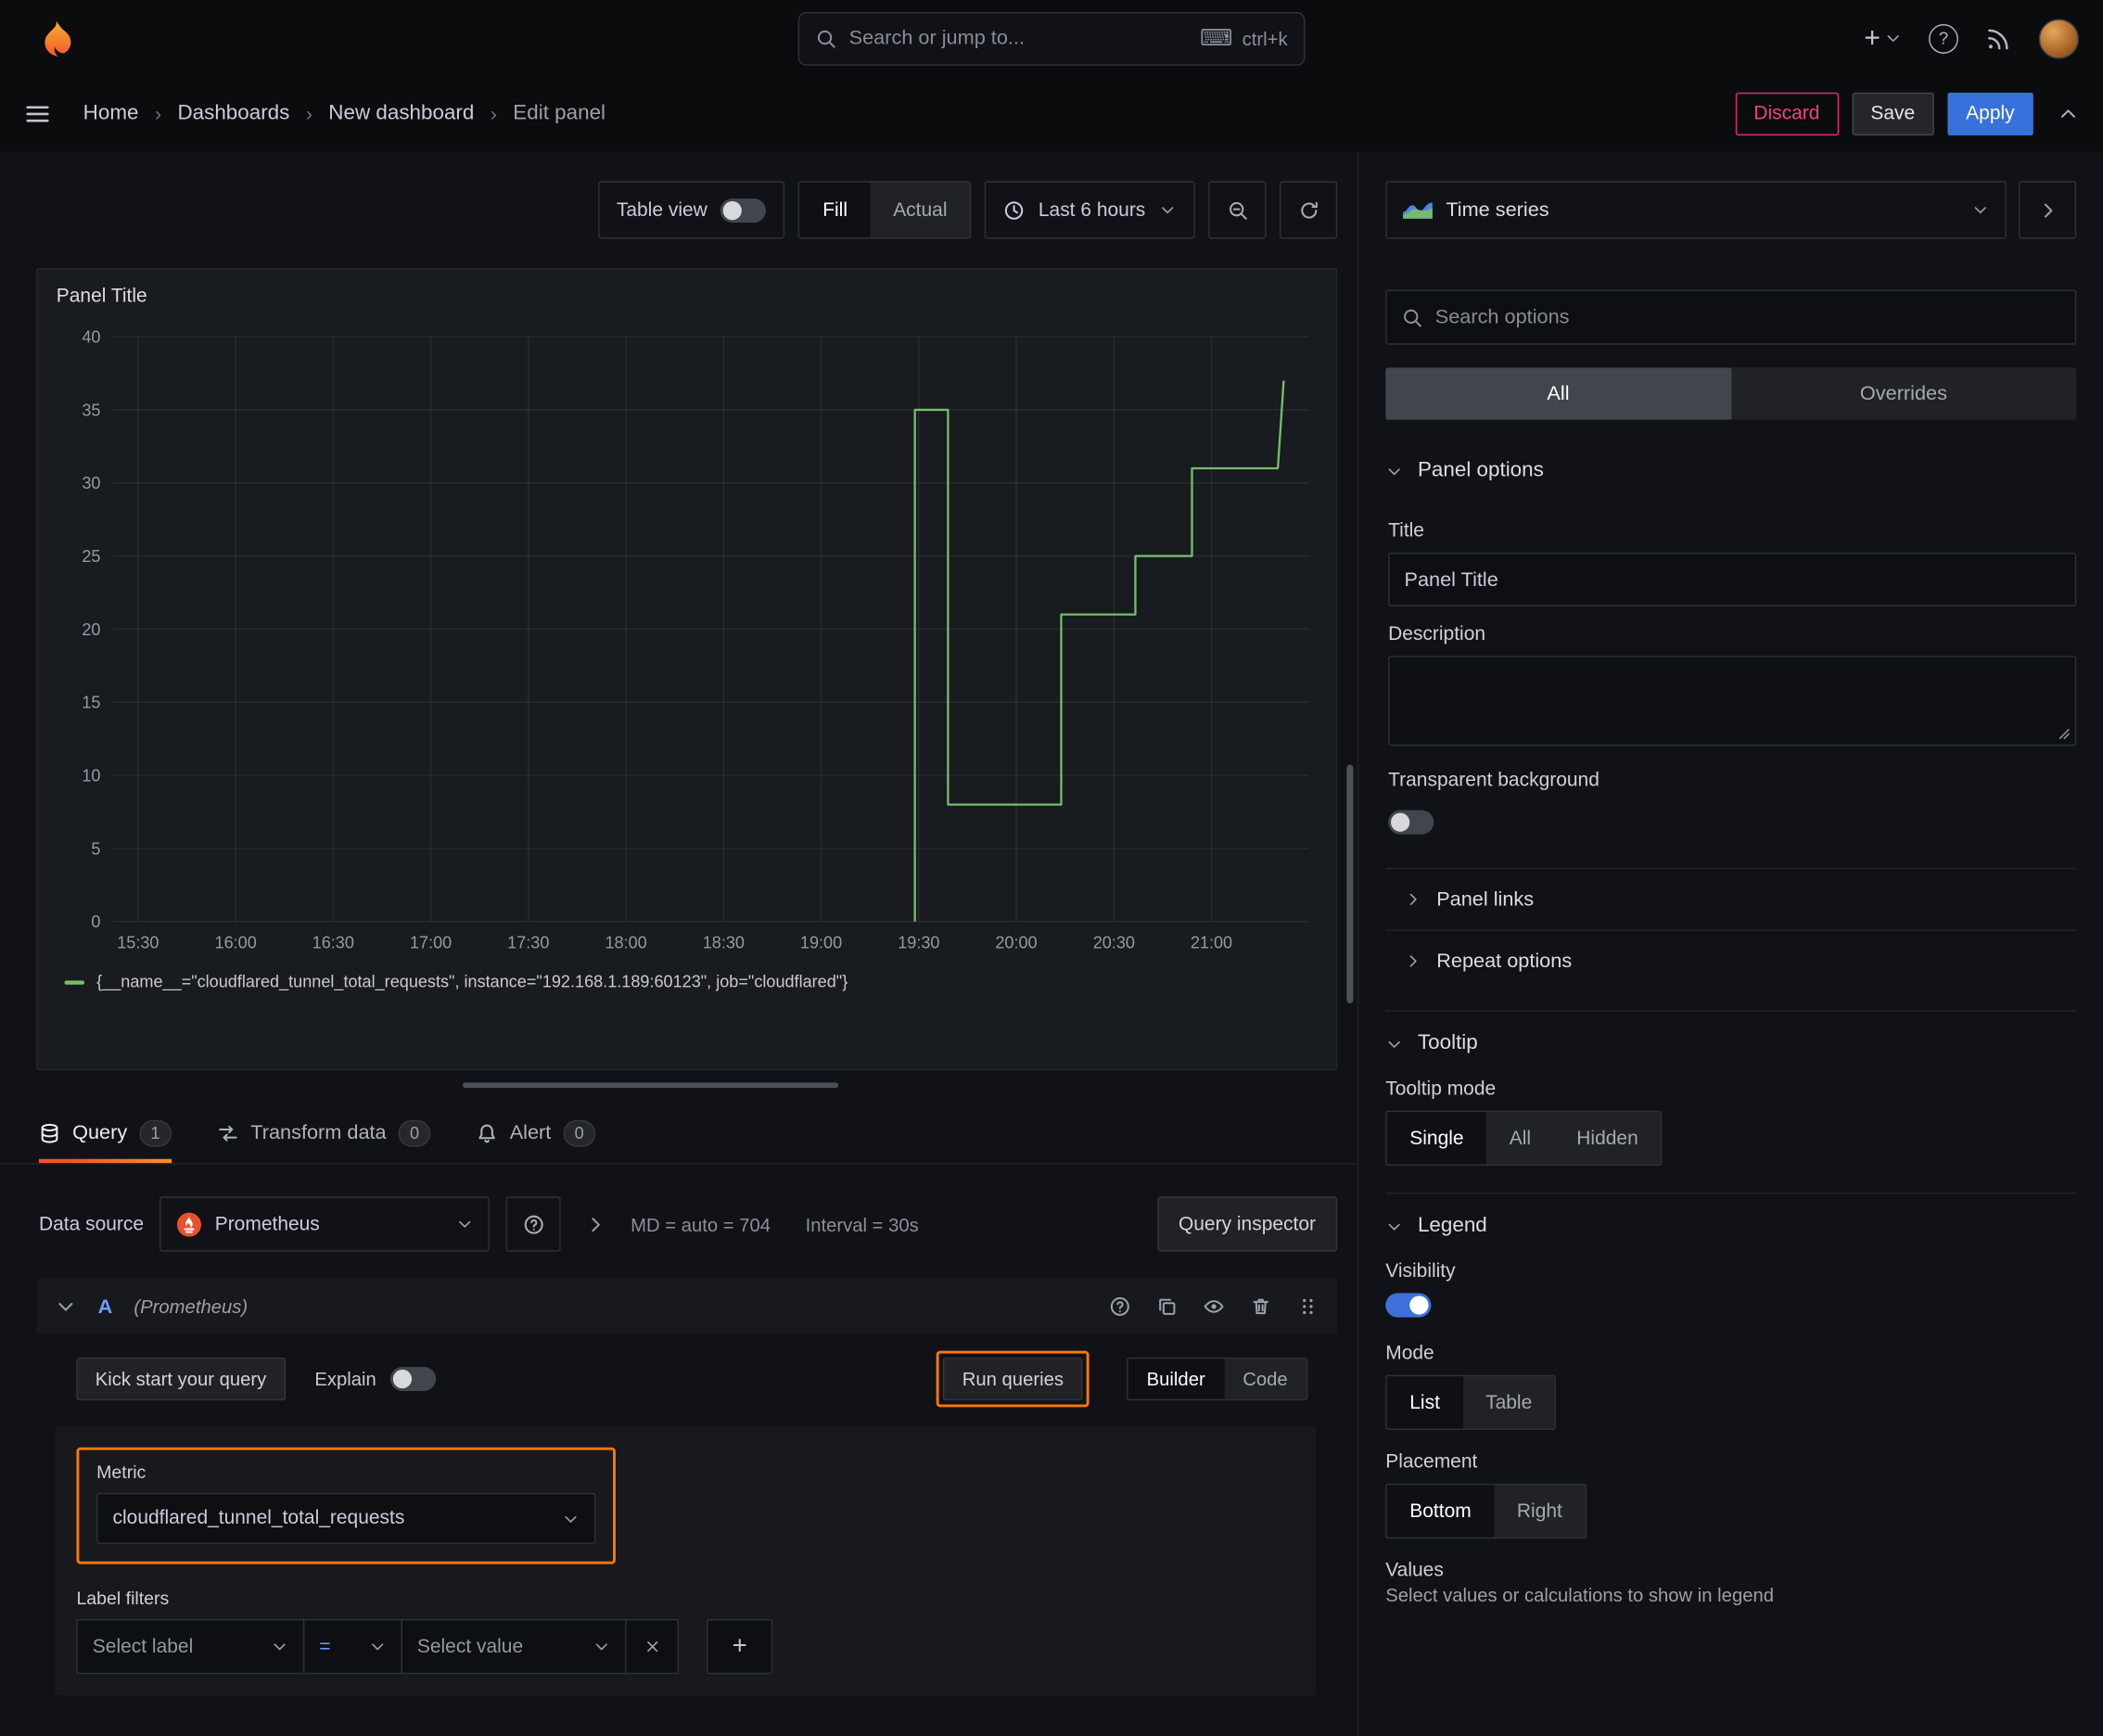 The image size is (2103, 1736). What do you see at coordinates (155, 1133) in the screenshot?
I see `tab-query-count: 1` at bounding box center [155, 1133].